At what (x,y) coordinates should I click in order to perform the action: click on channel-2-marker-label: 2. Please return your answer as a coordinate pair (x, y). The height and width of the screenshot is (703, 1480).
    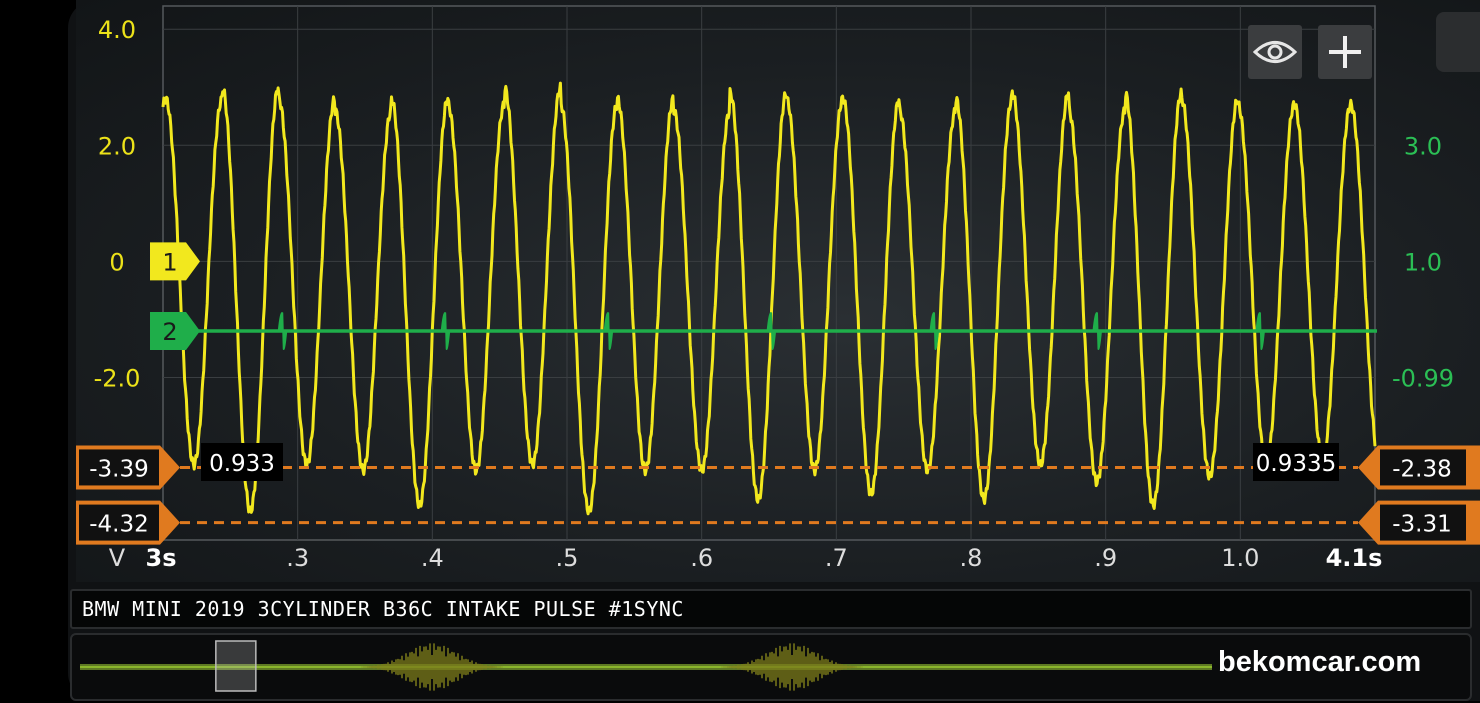
    Looking at the image, I should click on (169, 332).